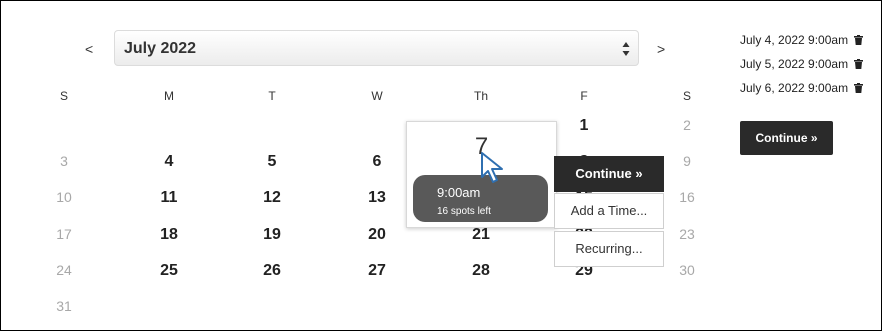 The image size is (882, 331). Describe the element at coordinates (661, 49) in the screenshot. I see `next-month-button: >` at that location.